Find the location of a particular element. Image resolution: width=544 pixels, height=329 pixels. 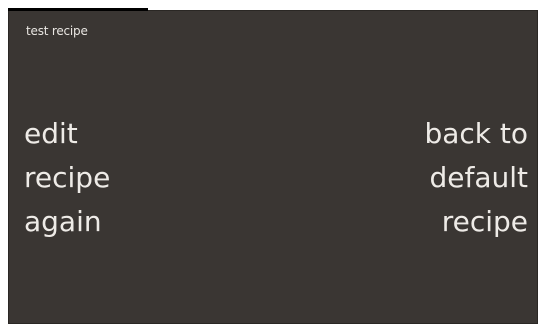

edit-recipe-again-label-line-1: edit is located at coordinates (51, 133).